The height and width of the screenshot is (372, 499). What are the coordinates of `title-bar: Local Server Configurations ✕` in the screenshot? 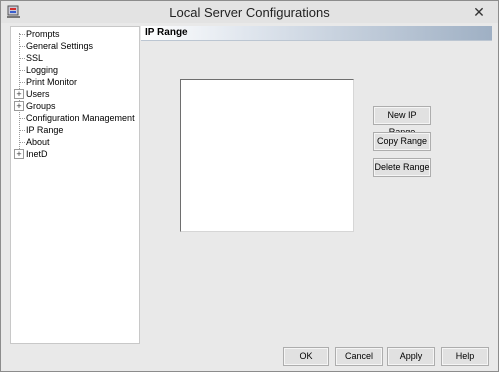 It's located at (249, 12).